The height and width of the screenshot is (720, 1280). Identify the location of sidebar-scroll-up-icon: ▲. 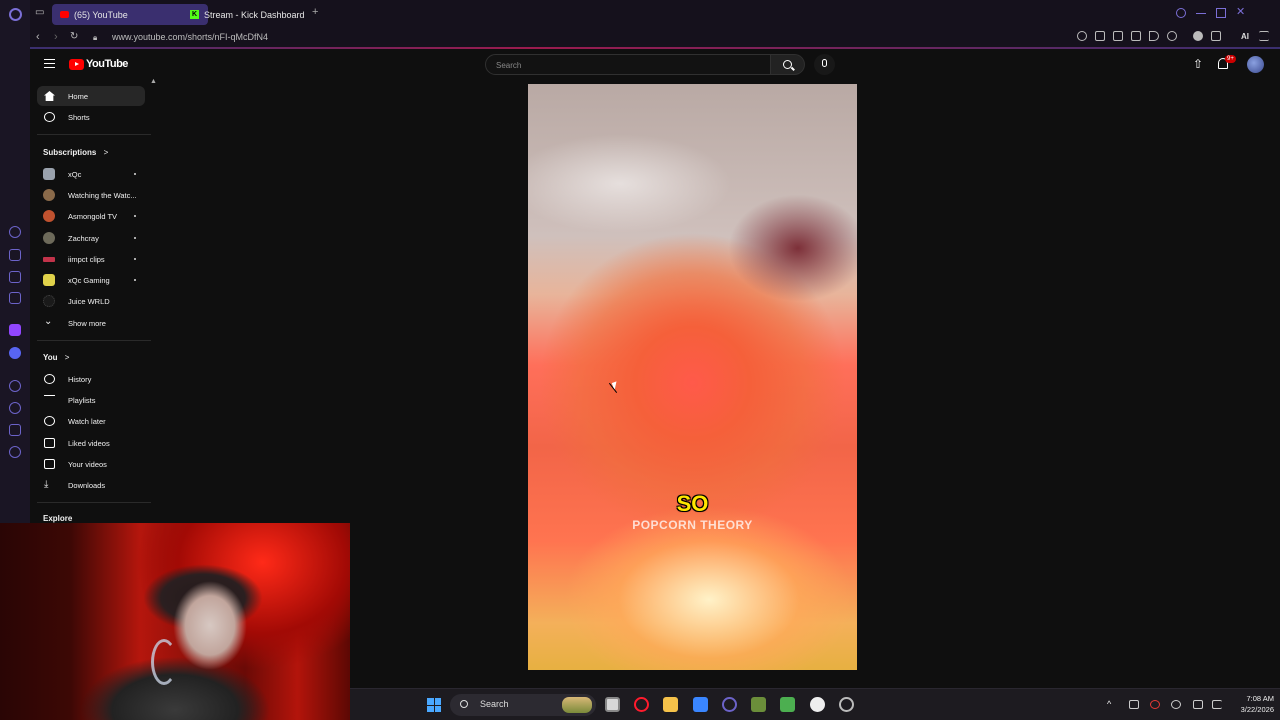
(153, 81).